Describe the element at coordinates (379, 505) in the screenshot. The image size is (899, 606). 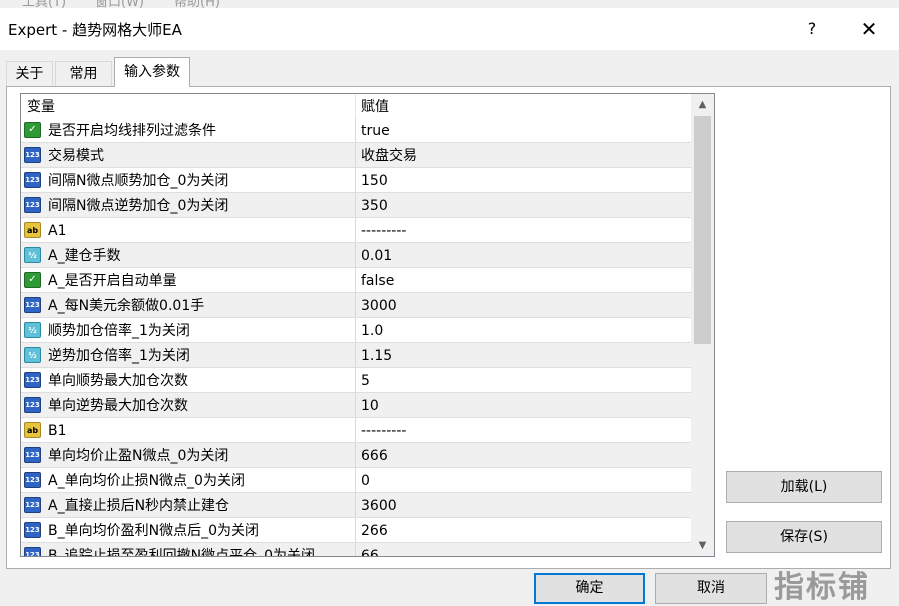
I see `parameter-value: 3600` at that location.